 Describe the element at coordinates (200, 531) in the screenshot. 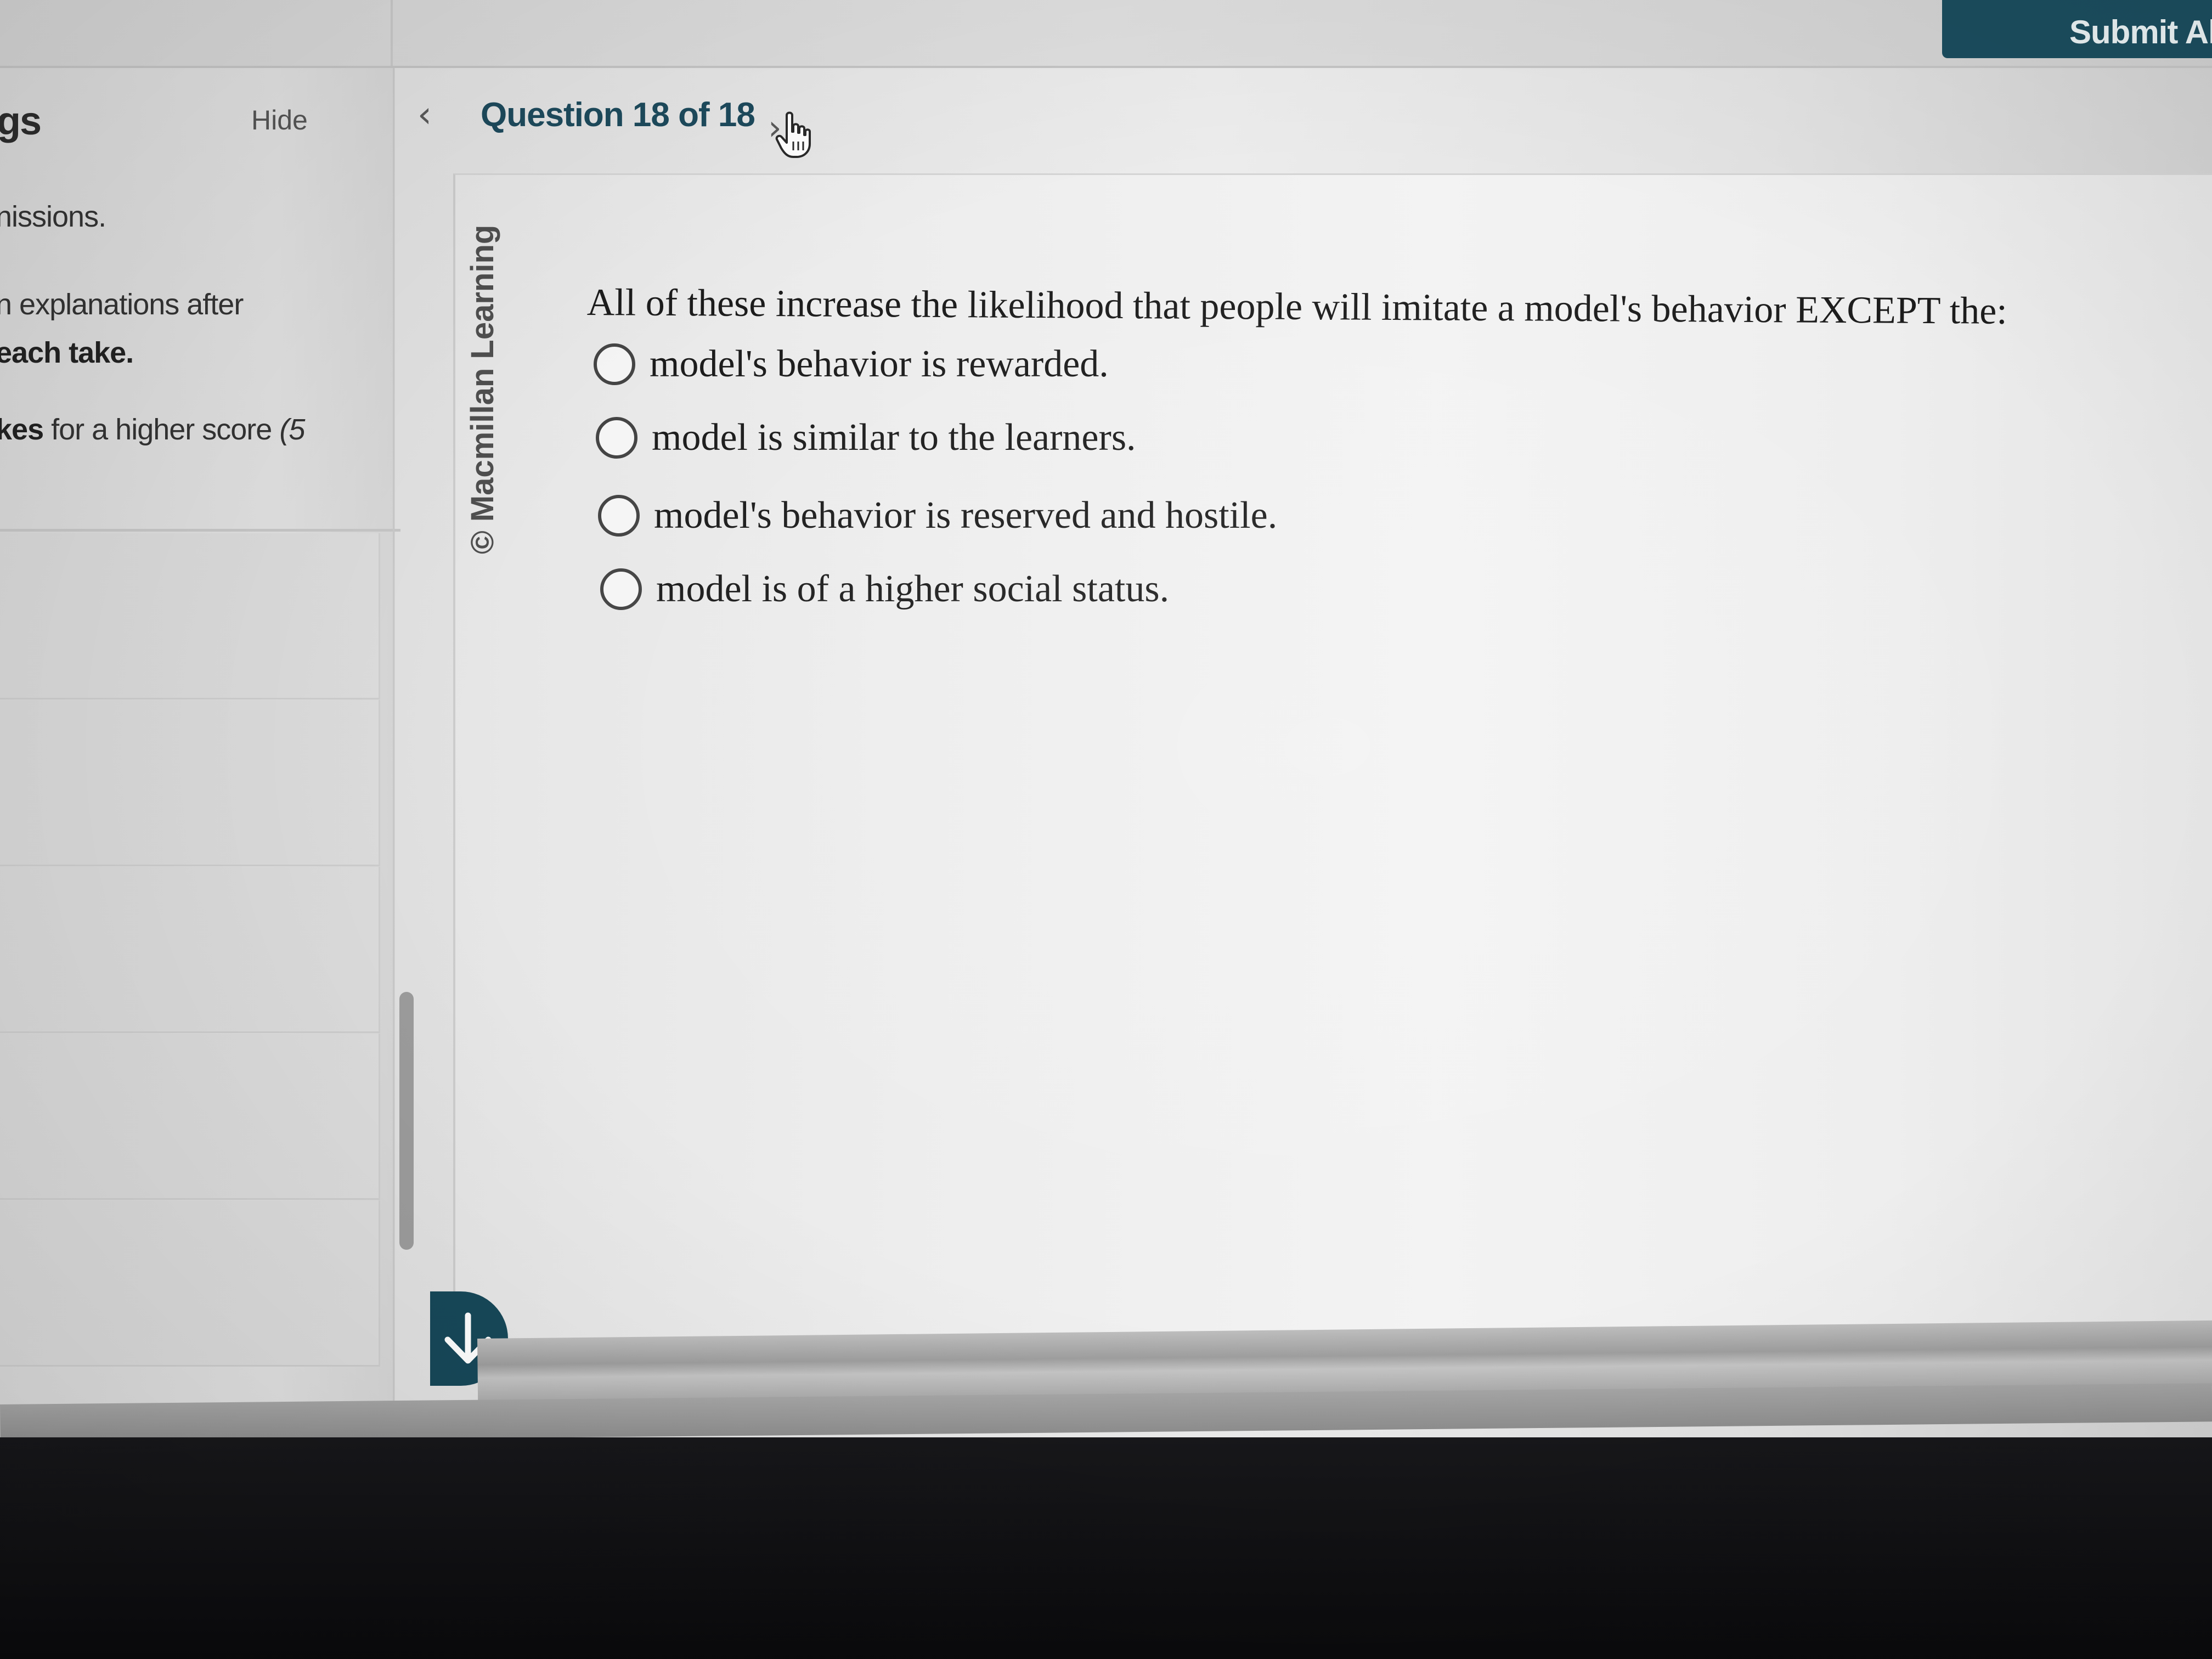

I see `sidebar-divider` at that location.